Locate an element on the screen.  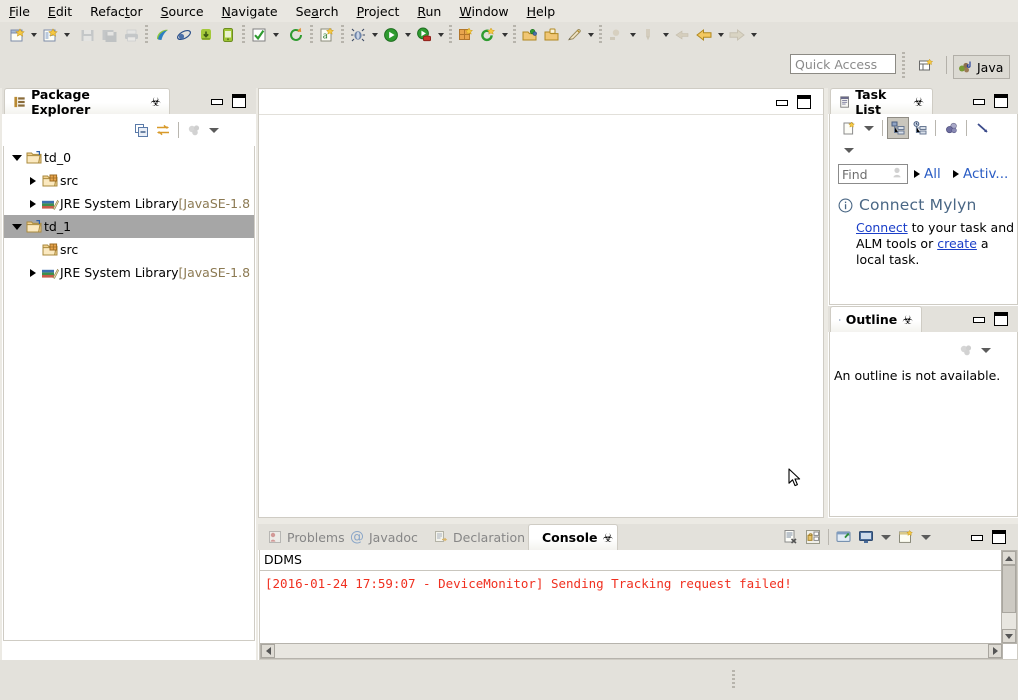
menu-run: Run is located at coordinates (429, 11).